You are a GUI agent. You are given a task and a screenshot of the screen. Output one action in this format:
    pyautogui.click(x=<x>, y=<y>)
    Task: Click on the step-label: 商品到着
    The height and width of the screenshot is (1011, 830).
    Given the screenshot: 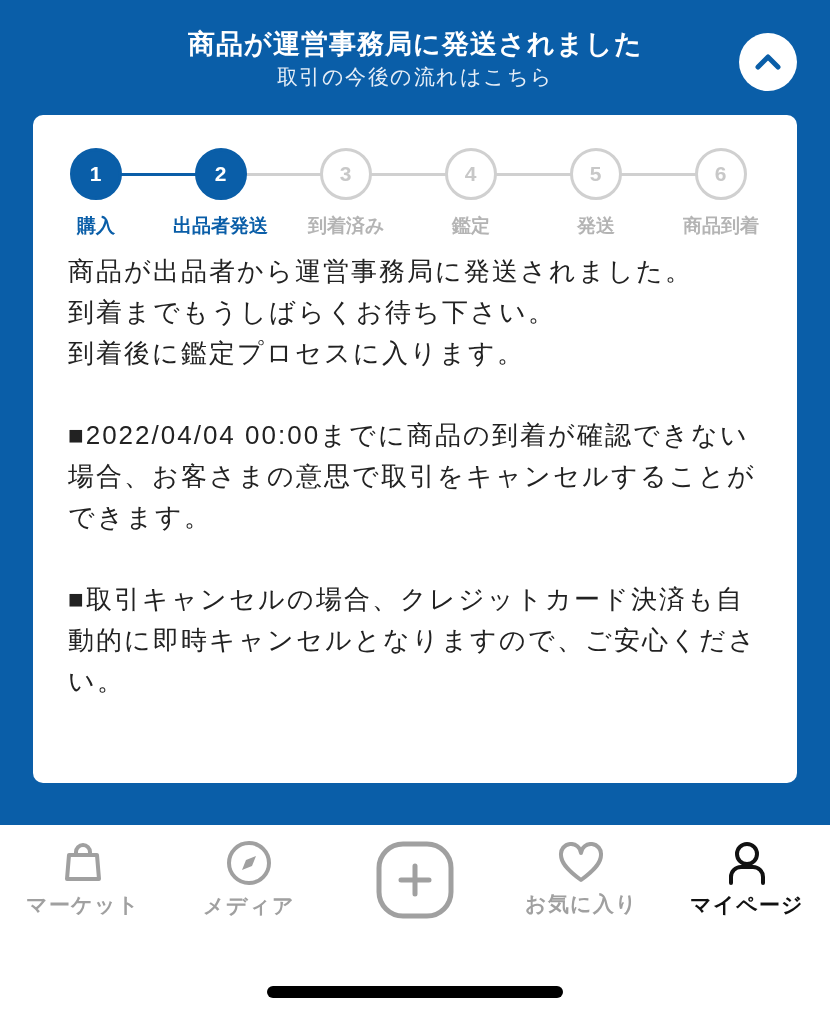 What is the action you would take?
    pyautogui.click(x=720, y=226)
    